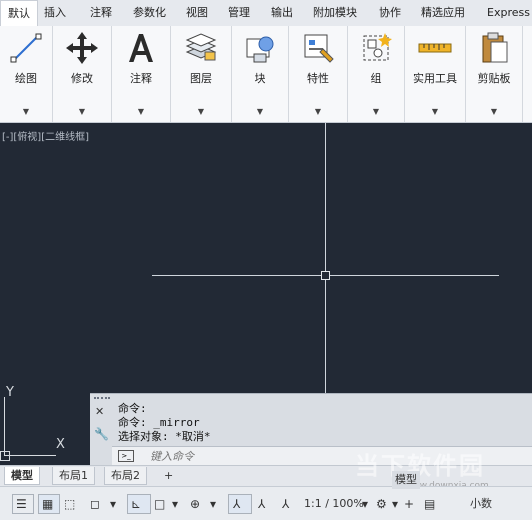  What do you see at coordinates (390, 13) in the screenshot?
I see `tab-collaborate: 协作` at bounding box center [390, 13].